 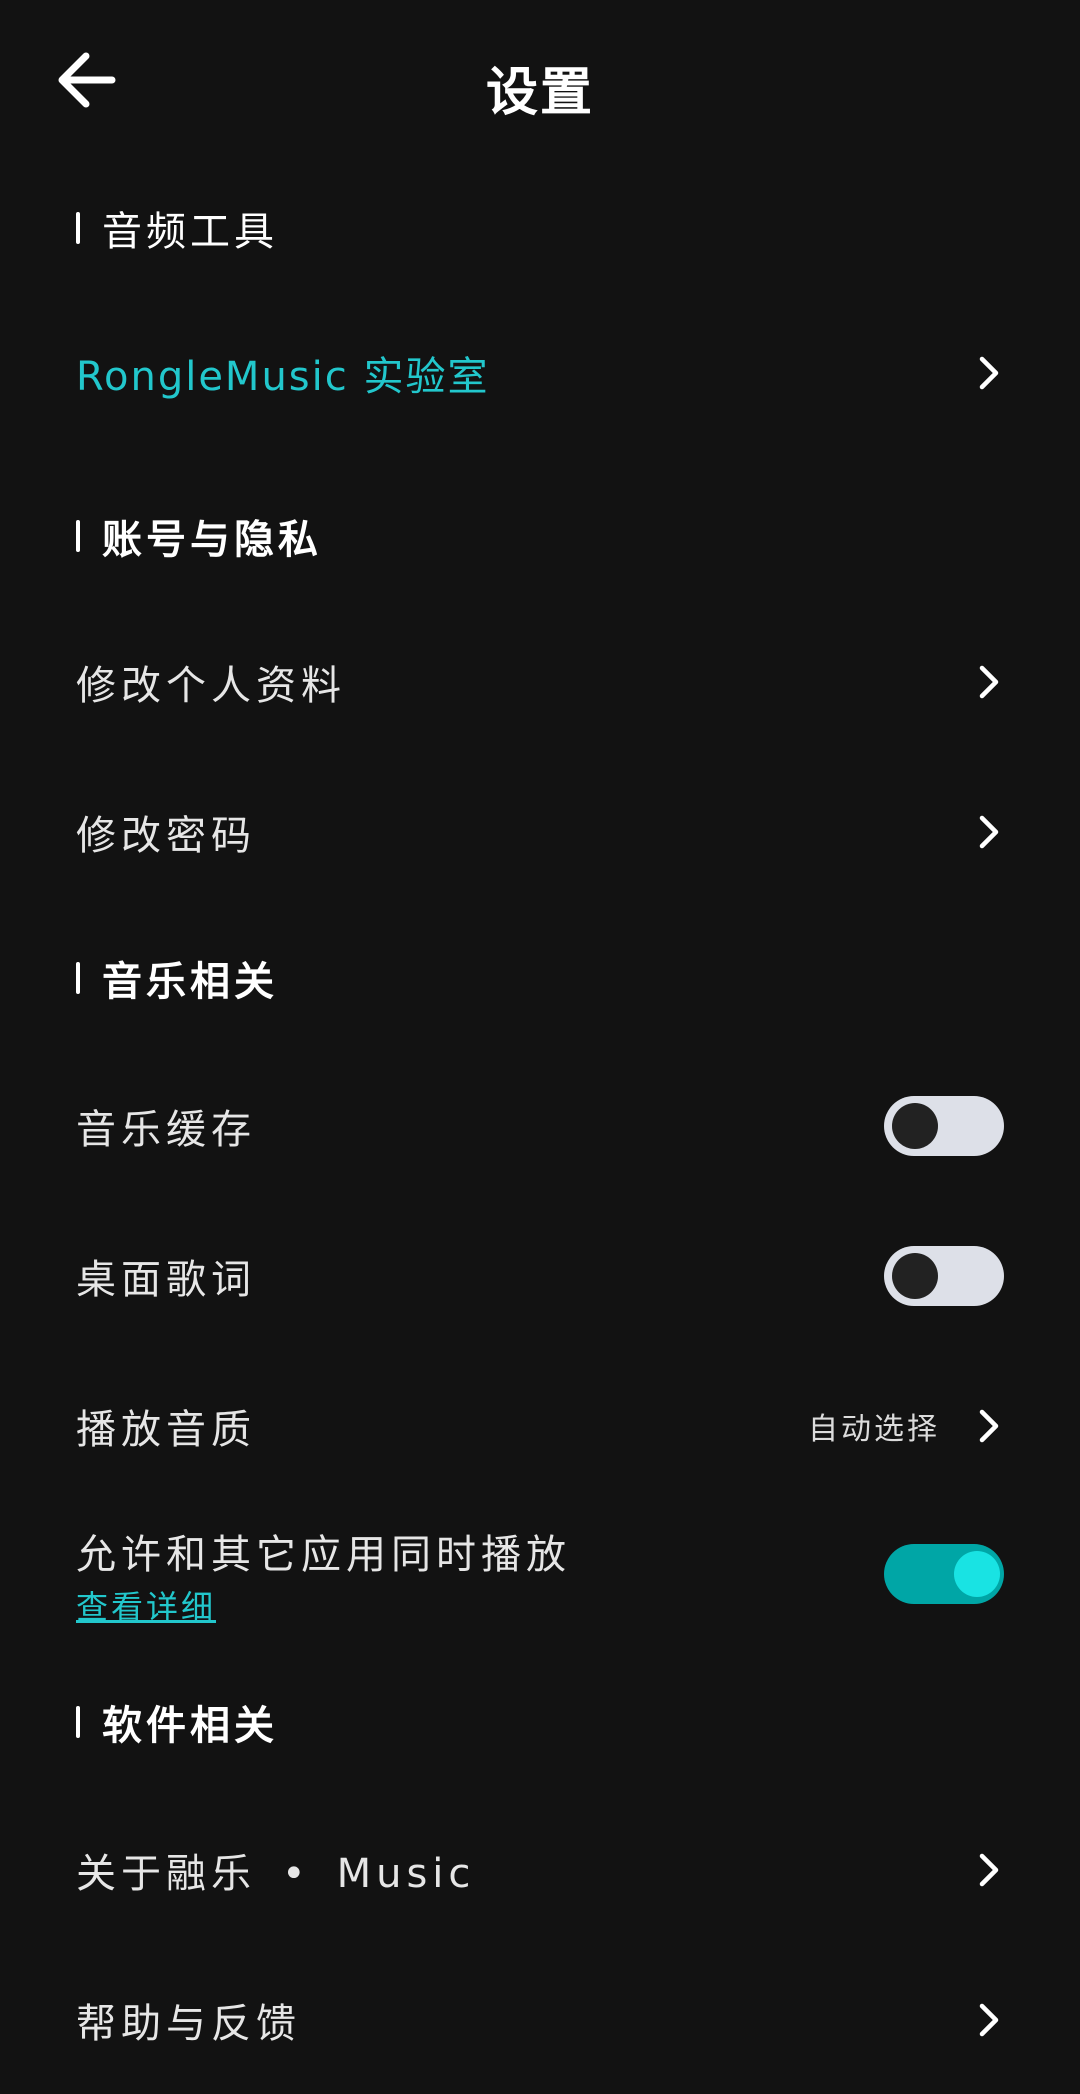 I want to click on section-header-music: 音乐相关, so click(x=177, y=978).